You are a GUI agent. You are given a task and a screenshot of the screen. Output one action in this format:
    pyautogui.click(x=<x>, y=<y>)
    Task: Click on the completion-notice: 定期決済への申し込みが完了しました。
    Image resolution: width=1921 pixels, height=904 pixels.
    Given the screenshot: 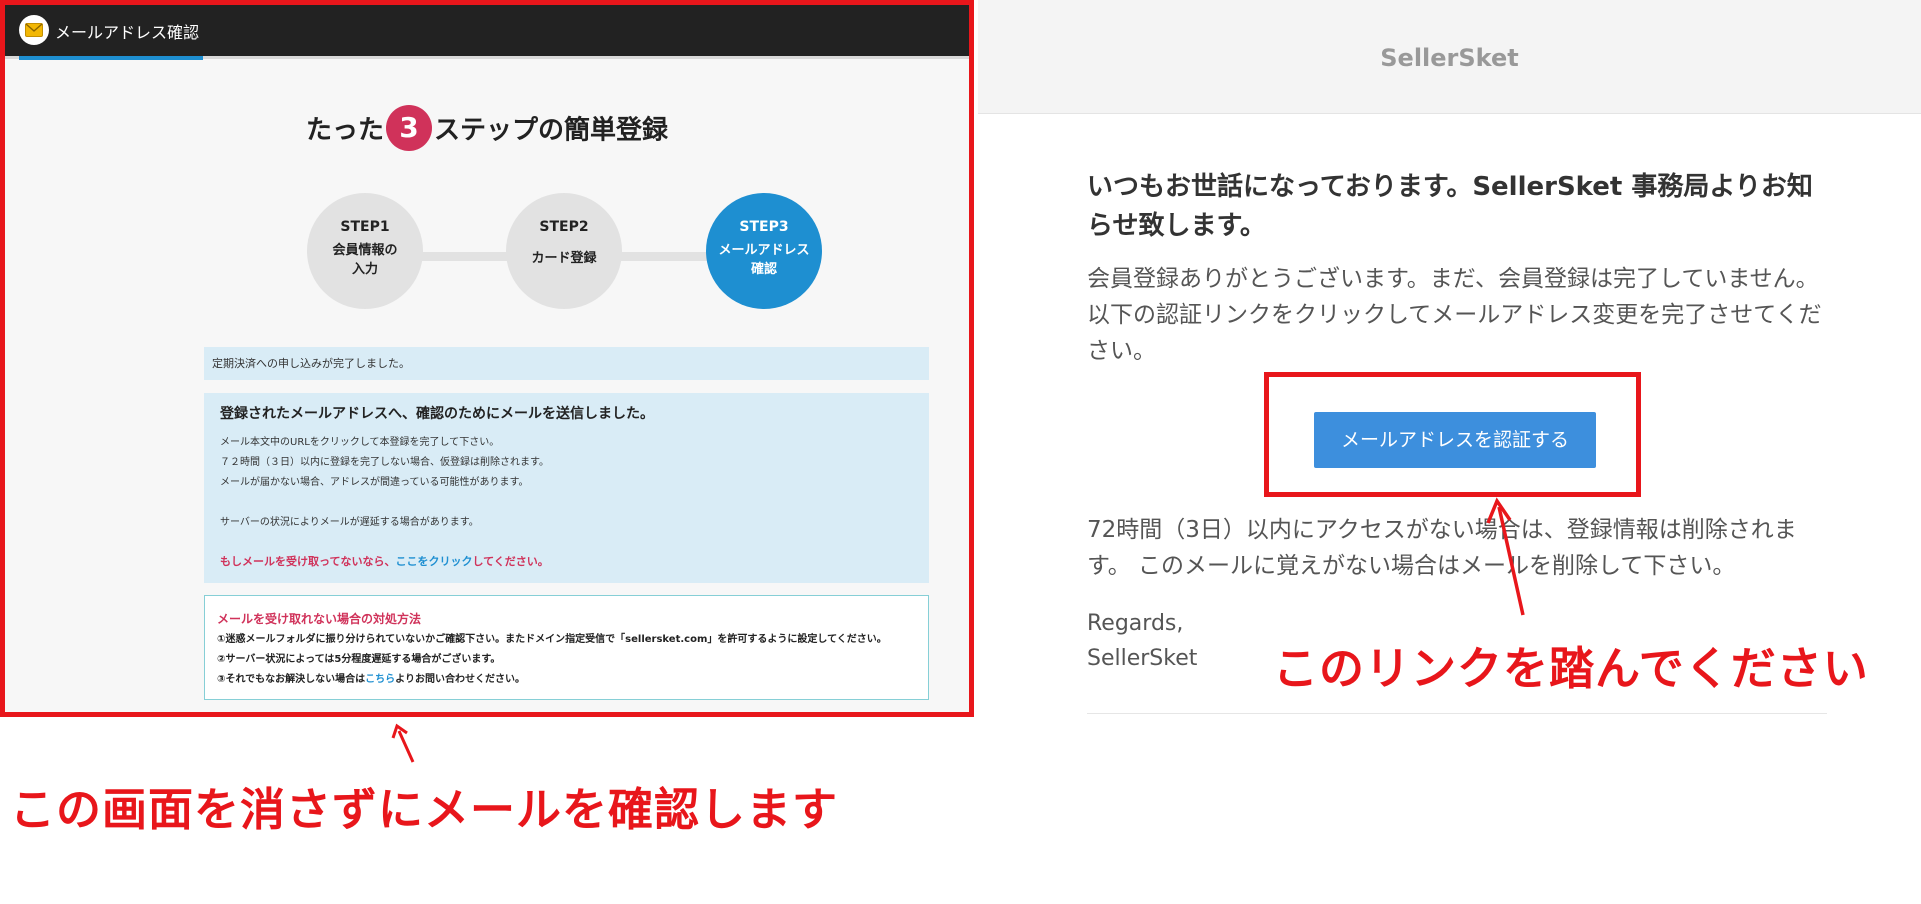 What is the action you would take?
    pyautogui.click(x=566, y=363)
    